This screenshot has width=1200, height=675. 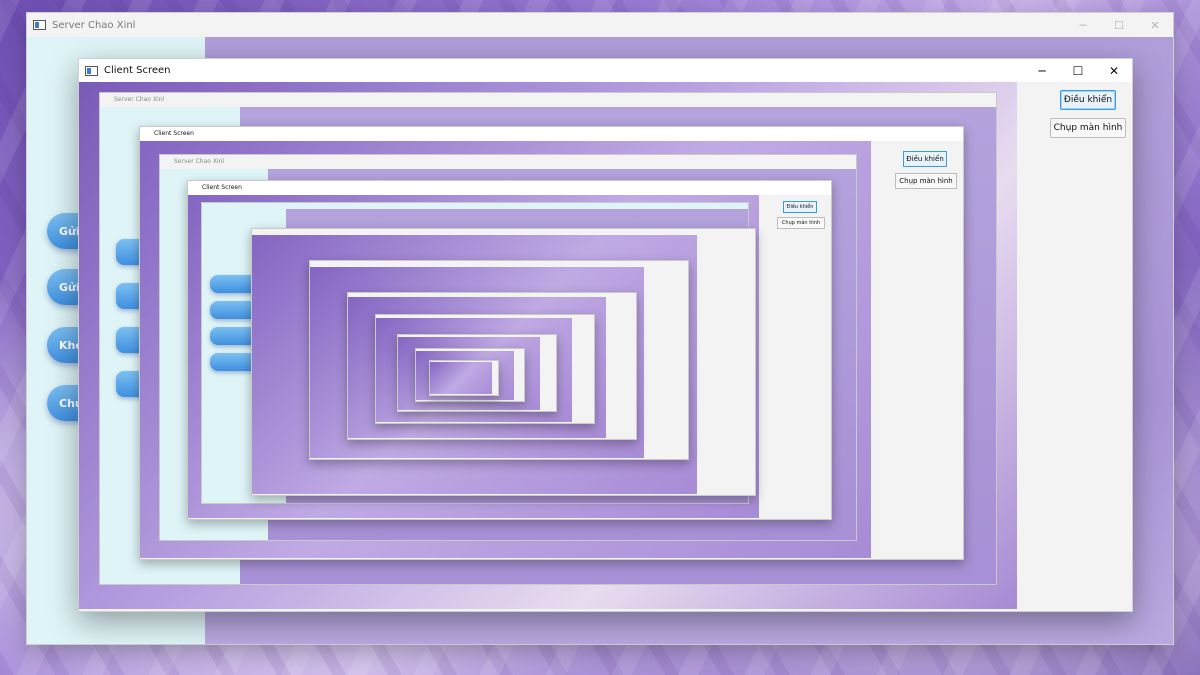 I want to click on client-control-panel: Điều khiển Chụp màn hình, so click(x=1074, y=346).